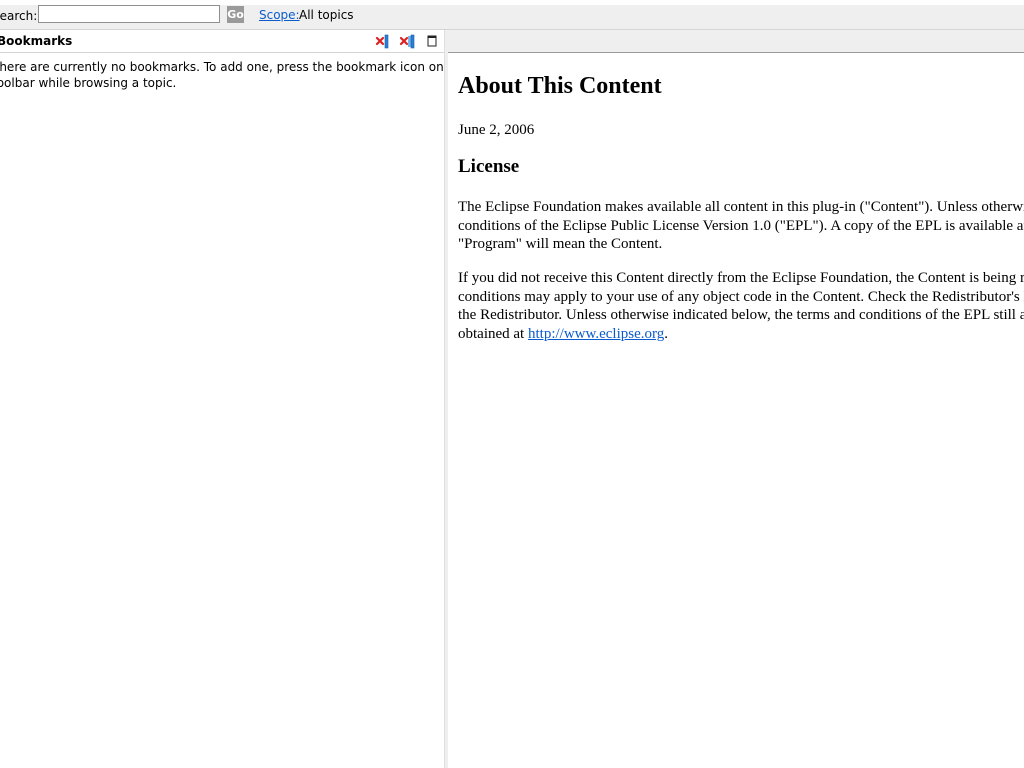 Image resolution: width=1024 pixels, height=768 pixels. What do you see at coordinates (19, 16) in the screenshot?
I see `search-label: Search:` at bounding box center [19, 16].